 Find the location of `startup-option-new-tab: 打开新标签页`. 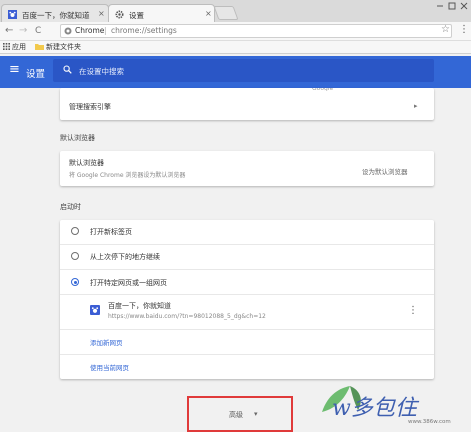

startup-option-new-tab: 打开新标签页 is located at coordinates (111, 232).